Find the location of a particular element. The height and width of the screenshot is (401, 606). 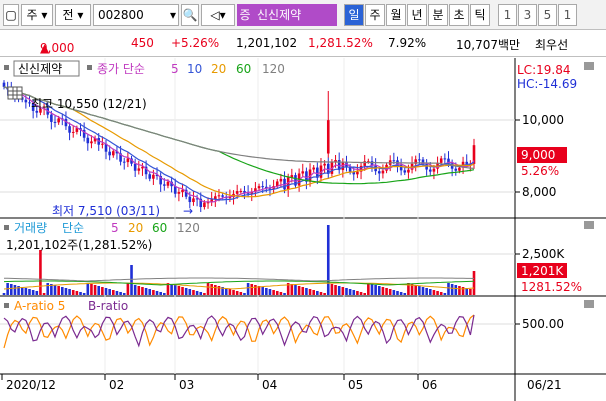

change-pct-tag: 5.26% is located at coordinates (540, 171).